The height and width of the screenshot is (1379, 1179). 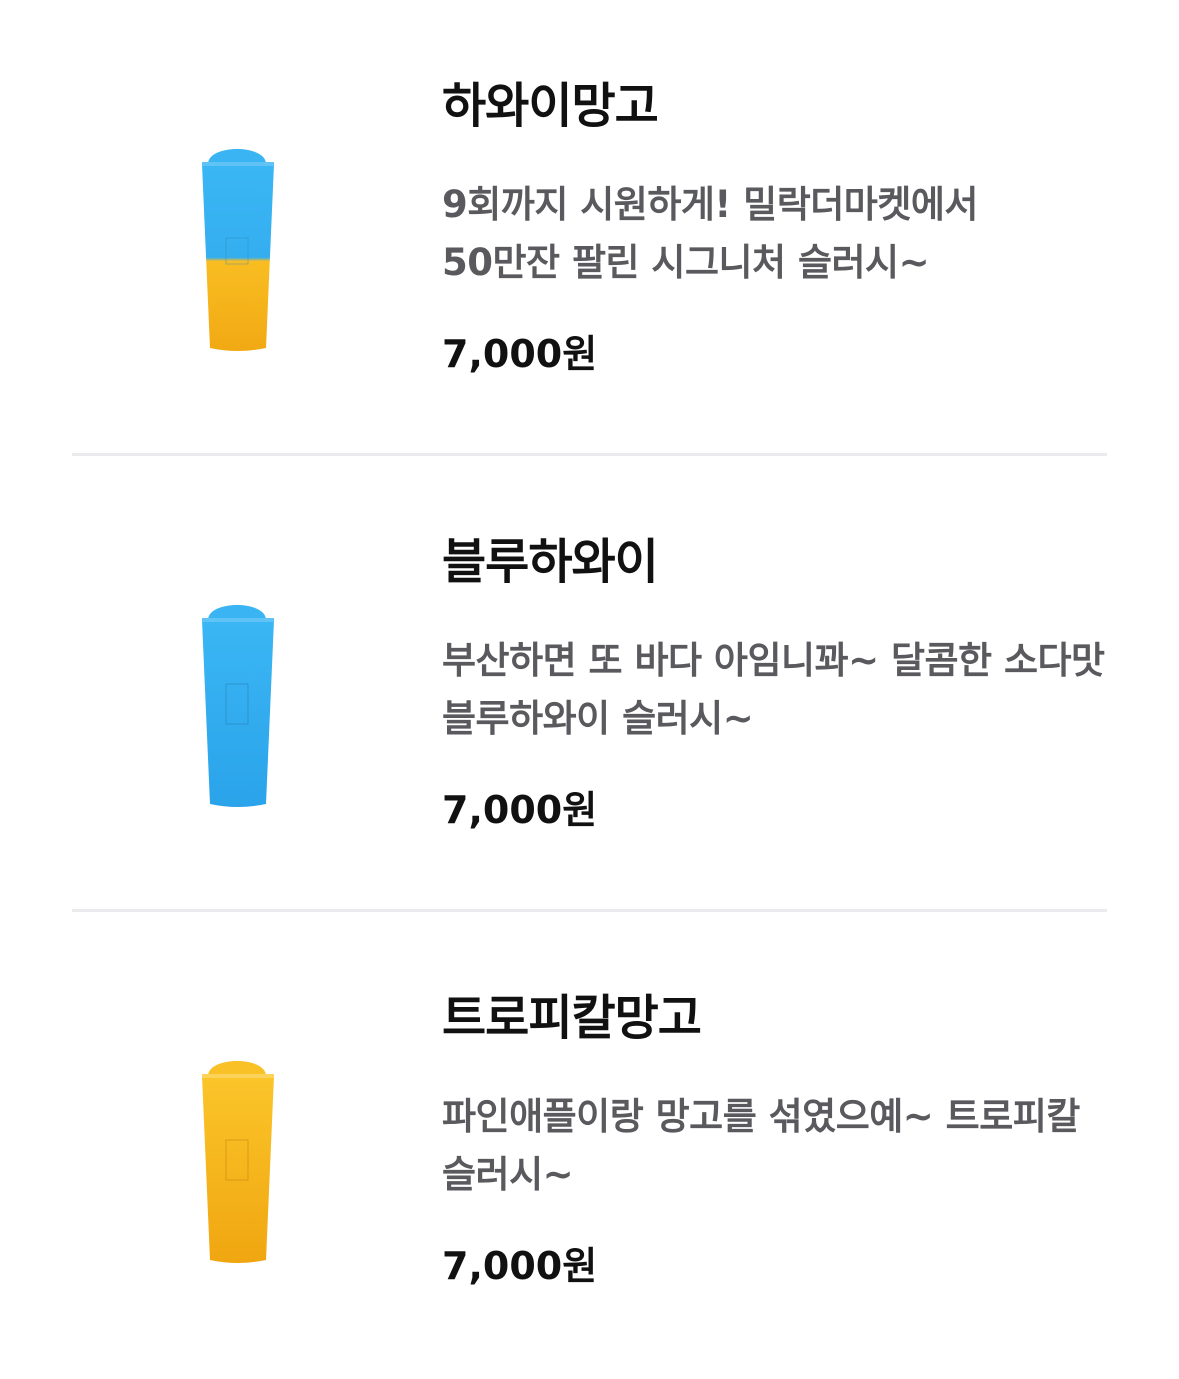 What do you see at coordinates (238, 1165) in the screenshot?
I see `yellow-slush-cup-icon` at bounding box center [238, 1165].